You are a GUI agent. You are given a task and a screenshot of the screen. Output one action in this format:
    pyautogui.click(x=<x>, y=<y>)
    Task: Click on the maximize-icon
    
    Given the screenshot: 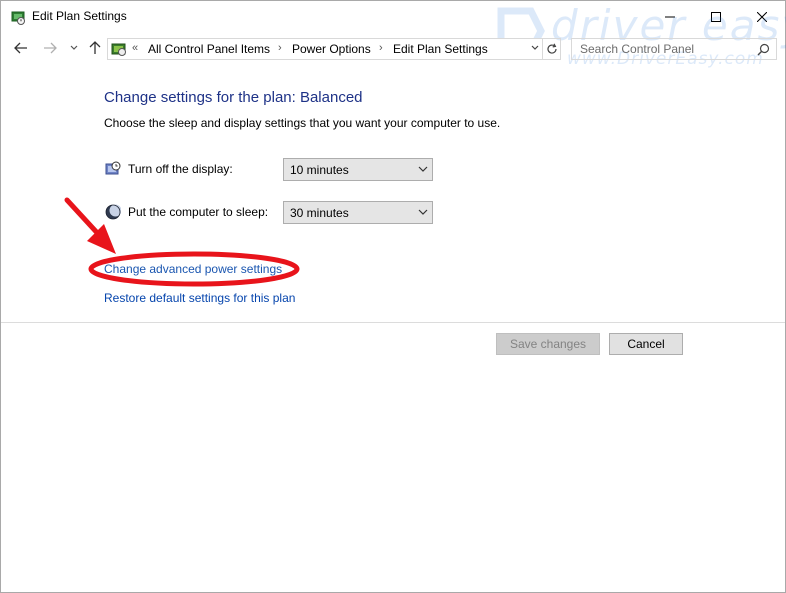 What is the action you would take?
    pyautogui.click(x=716, y=16)
    